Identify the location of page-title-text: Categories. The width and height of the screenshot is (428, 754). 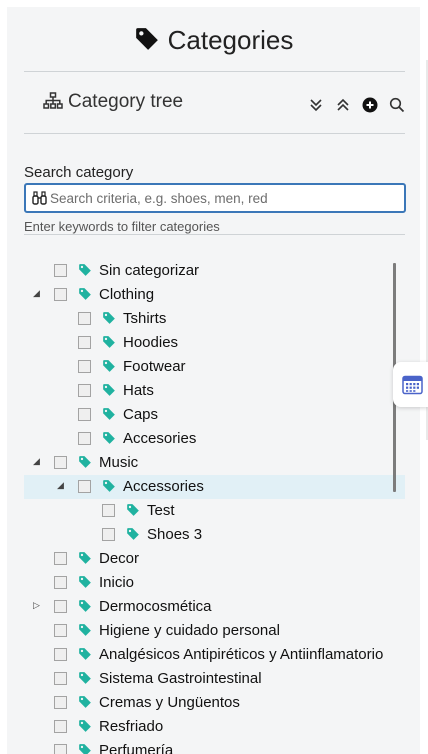
(230, 40).